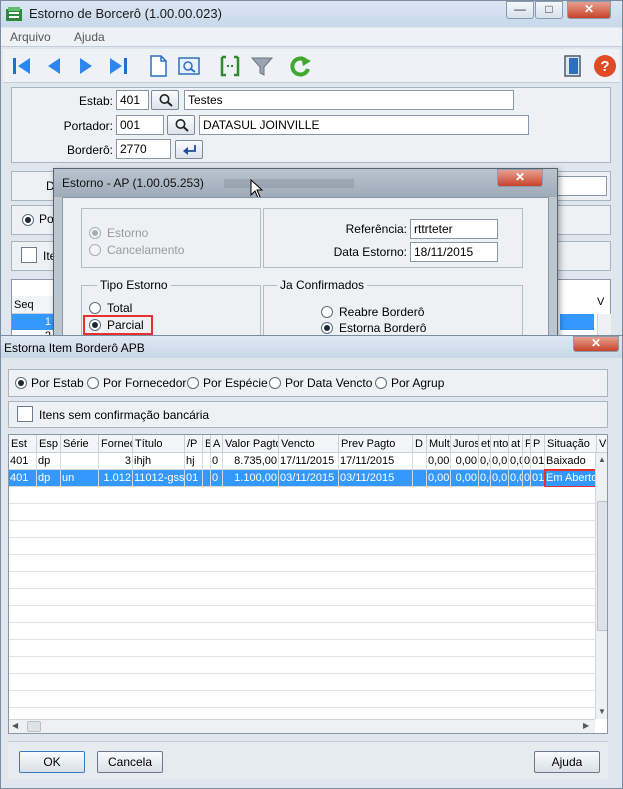 Image resolution: width=623 pixels, height=789 pixels. I want to click on scroll-left-icon: ◀, so click(15, 725).